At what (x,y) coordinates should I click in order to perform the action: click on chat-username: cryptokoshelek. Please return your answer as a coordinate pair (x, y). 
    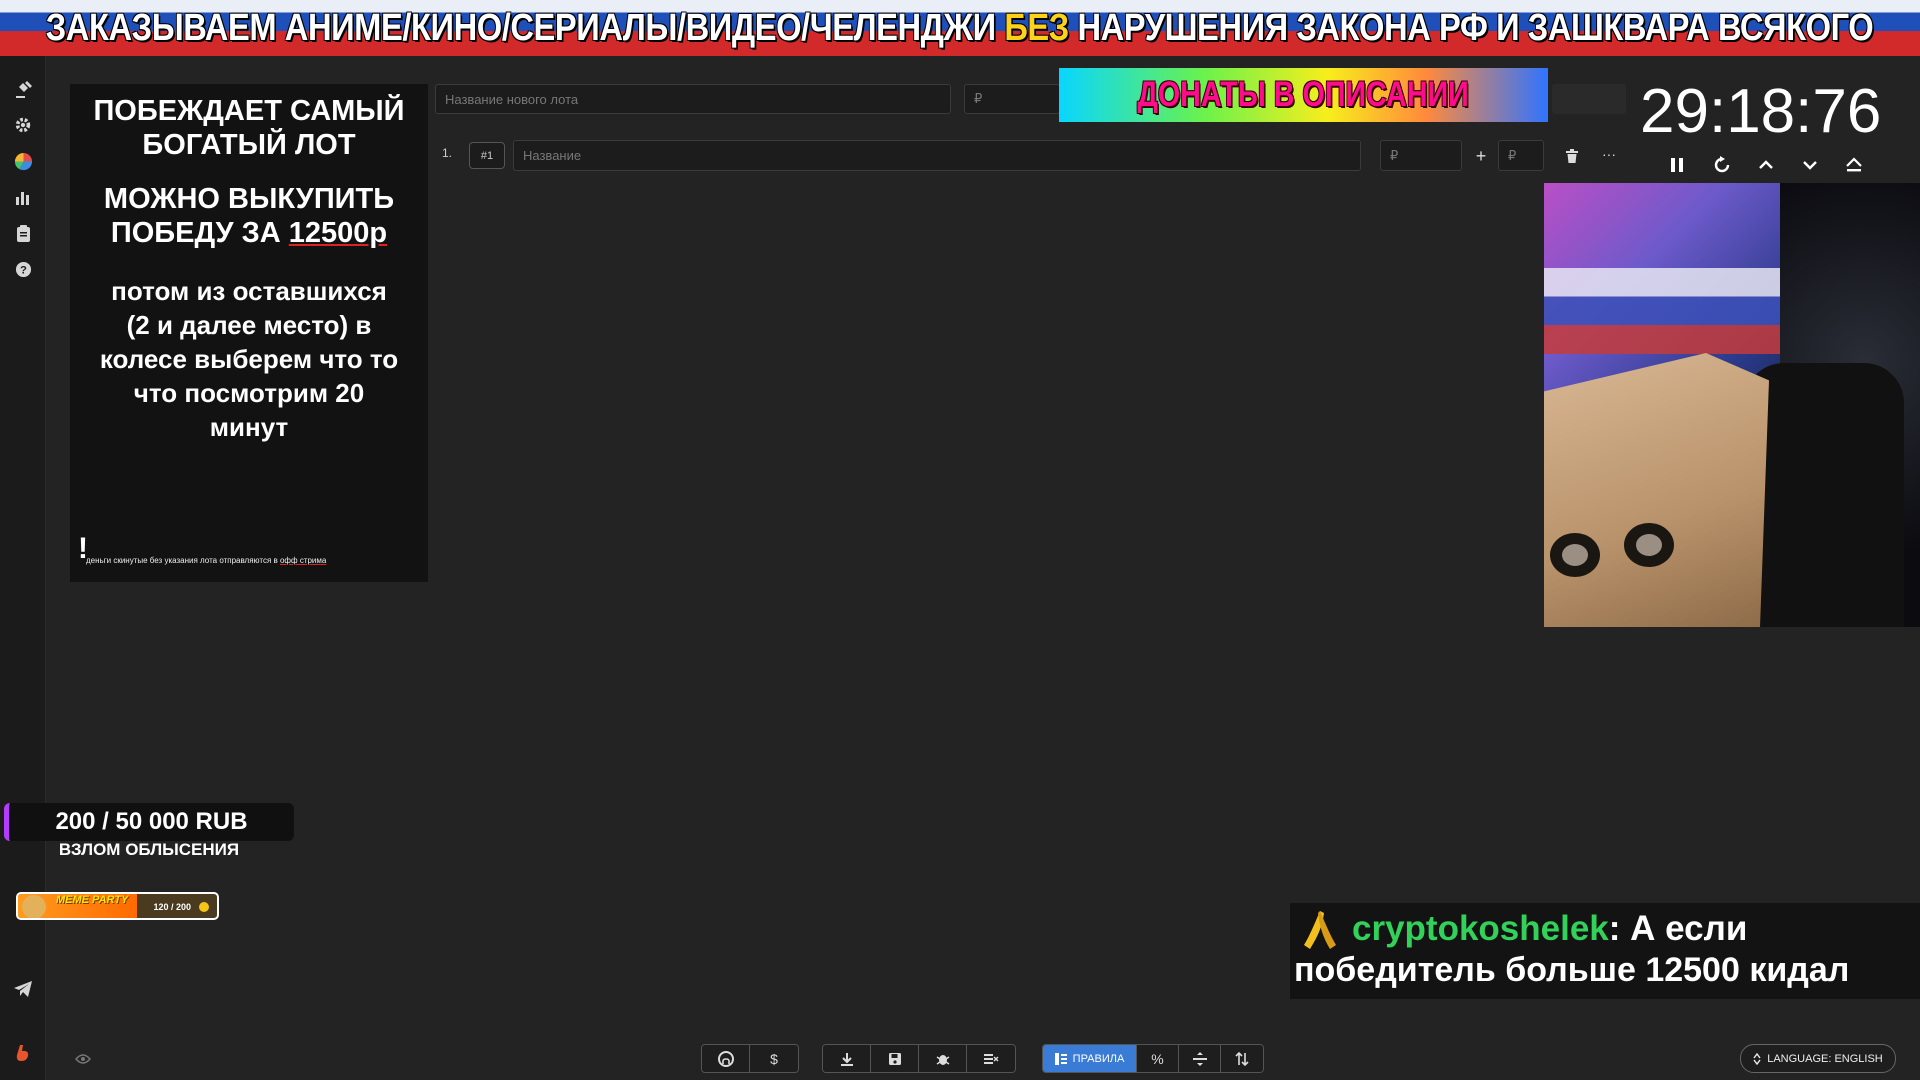
    Looking at the image, I should click on (1480, 928).